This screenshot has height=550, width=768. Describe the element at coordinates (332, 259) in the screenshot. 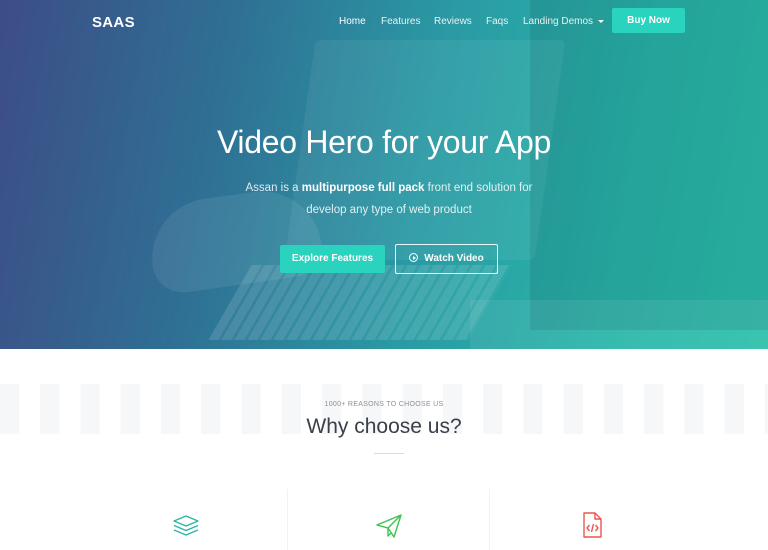

I see `explore-features-button: Explore Features` at that location.